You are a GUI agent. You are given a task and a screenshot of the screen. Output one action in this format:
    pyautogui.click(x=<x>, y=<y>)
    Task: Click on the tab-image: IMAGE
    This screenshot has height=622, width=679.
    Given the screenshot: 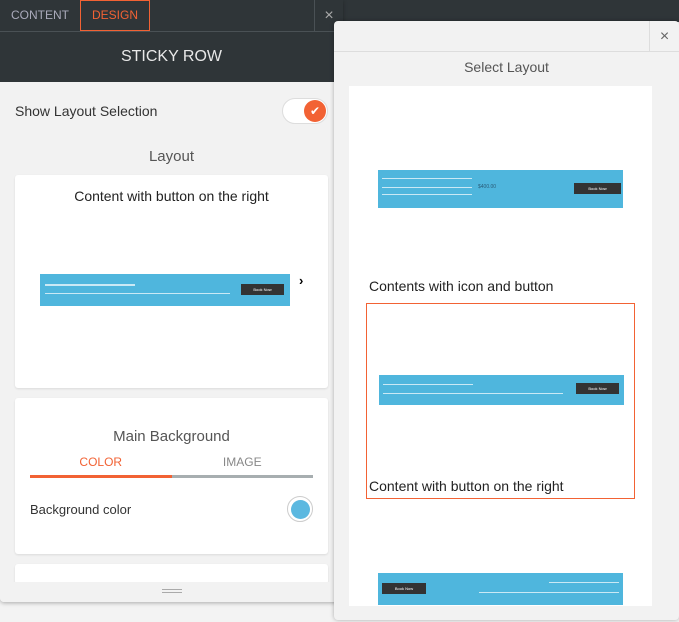 What is the action you would take?
    pyautogui.click(x=242, y=466)
    